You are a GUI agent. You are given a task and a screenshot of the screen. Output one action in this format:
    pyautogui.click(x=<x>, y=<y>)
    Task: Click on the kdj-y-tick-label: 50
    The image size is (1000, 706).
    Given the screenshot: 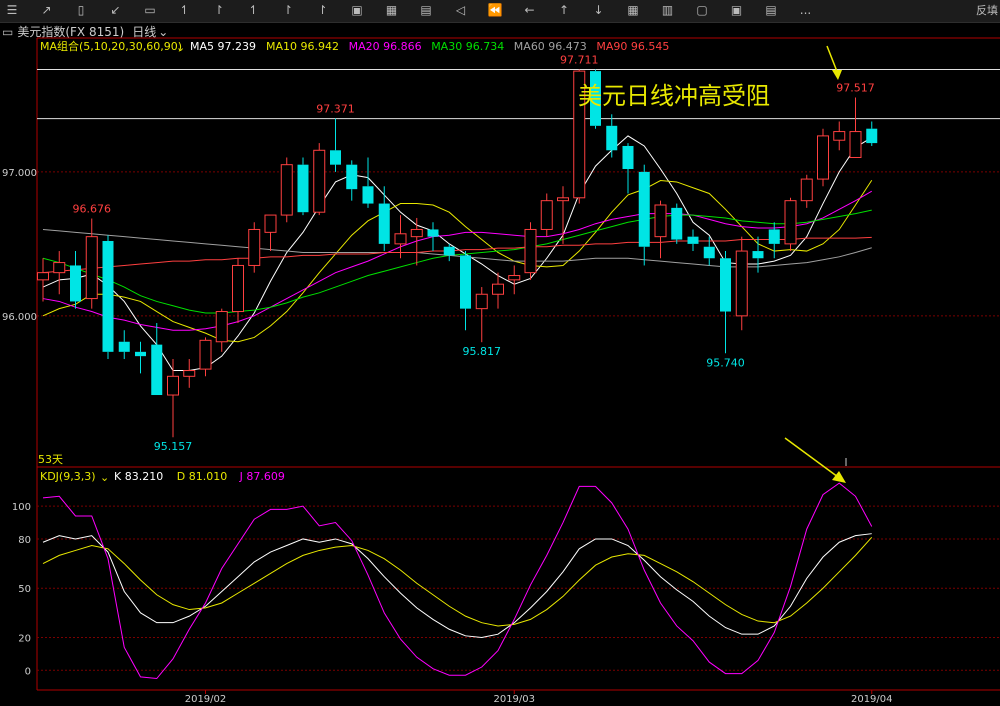 What is the action you would take?
    pyautogui.click(x=24, y=589)
    